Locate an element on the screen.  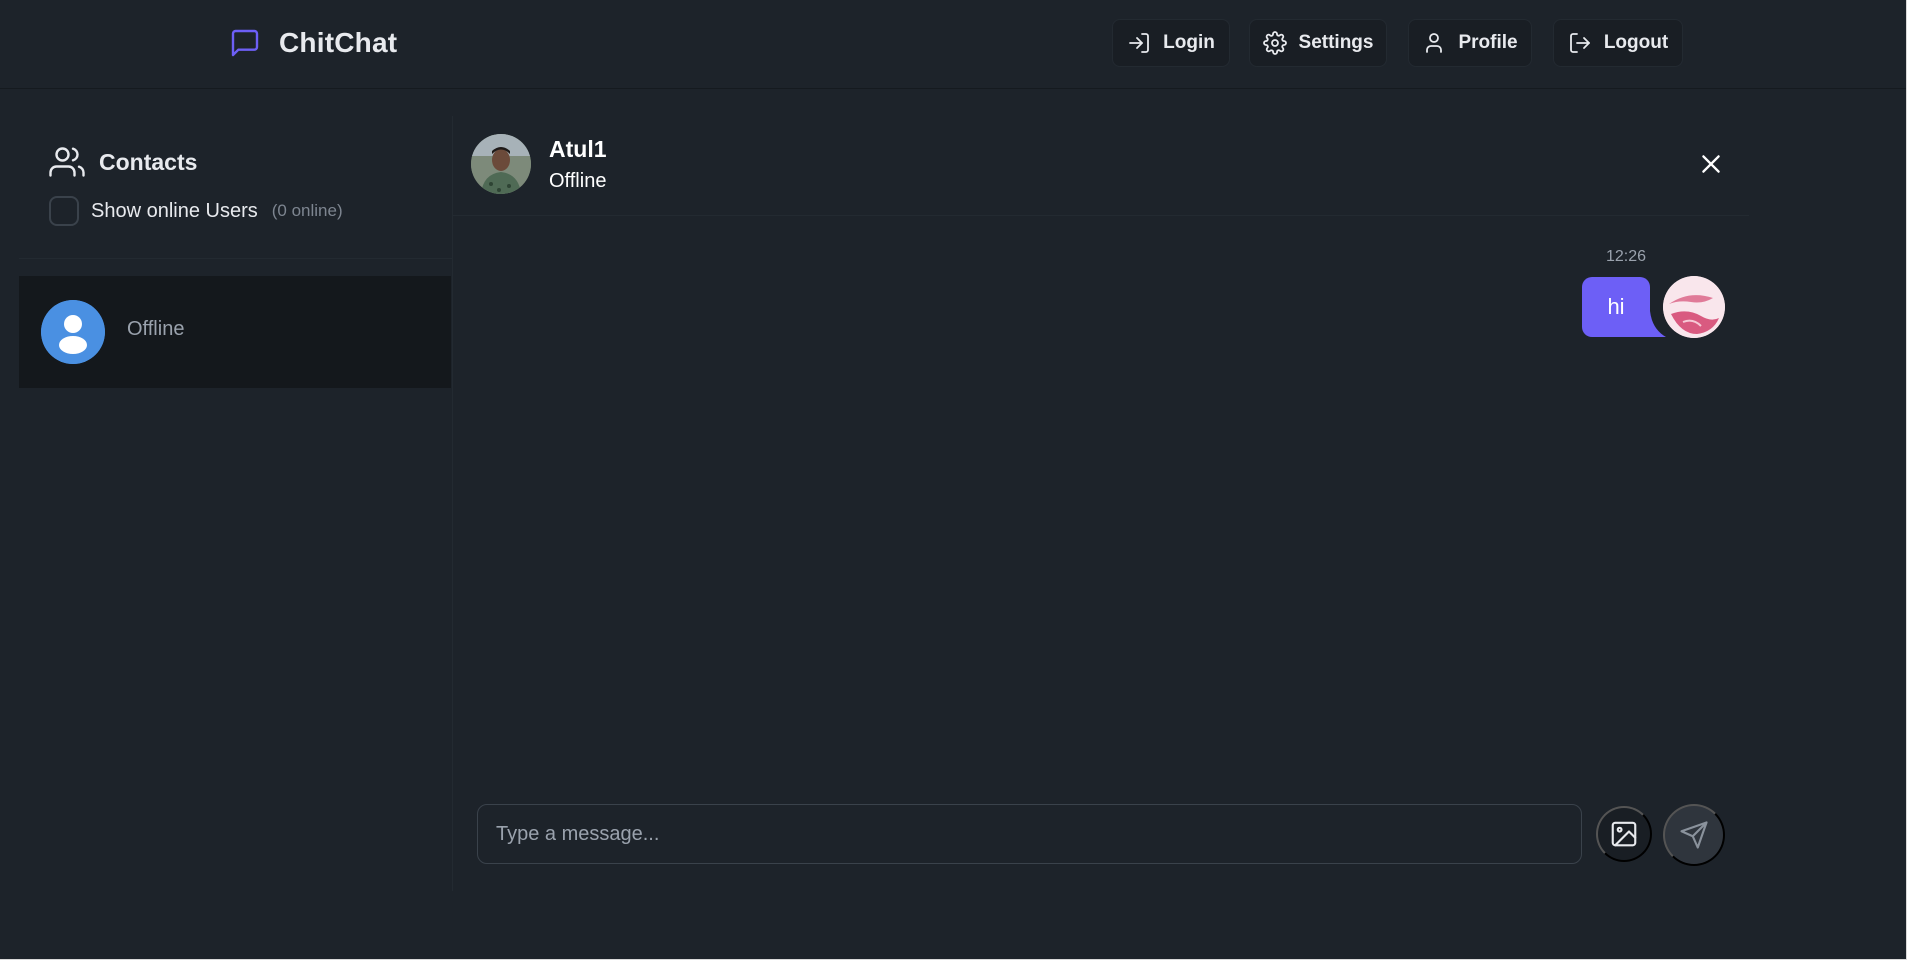
logout-label: Logout is located at coordinates (1636, 42).